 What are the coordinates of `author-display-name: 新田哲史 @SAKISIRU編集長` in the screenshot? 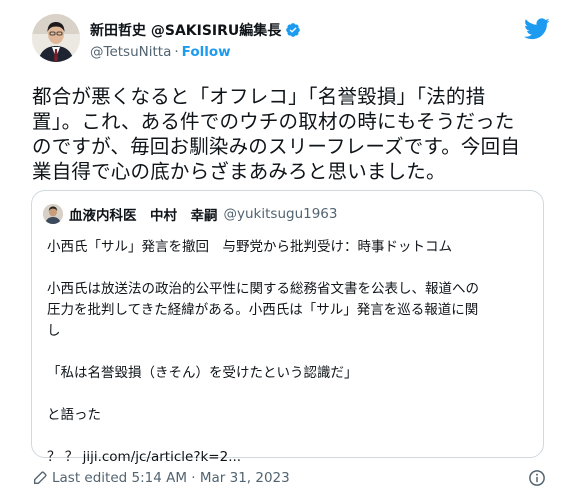 It's located at (185, 30).